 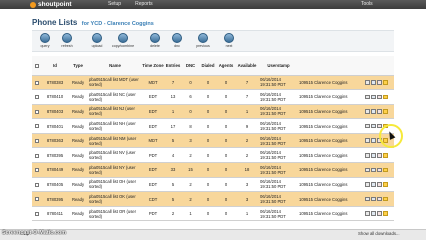 What do you see at coordinates (117, 24) in the screenshot?
I see `page-subtitle: for YCD - Clarence Coggins` at bounding box center [117, 24].